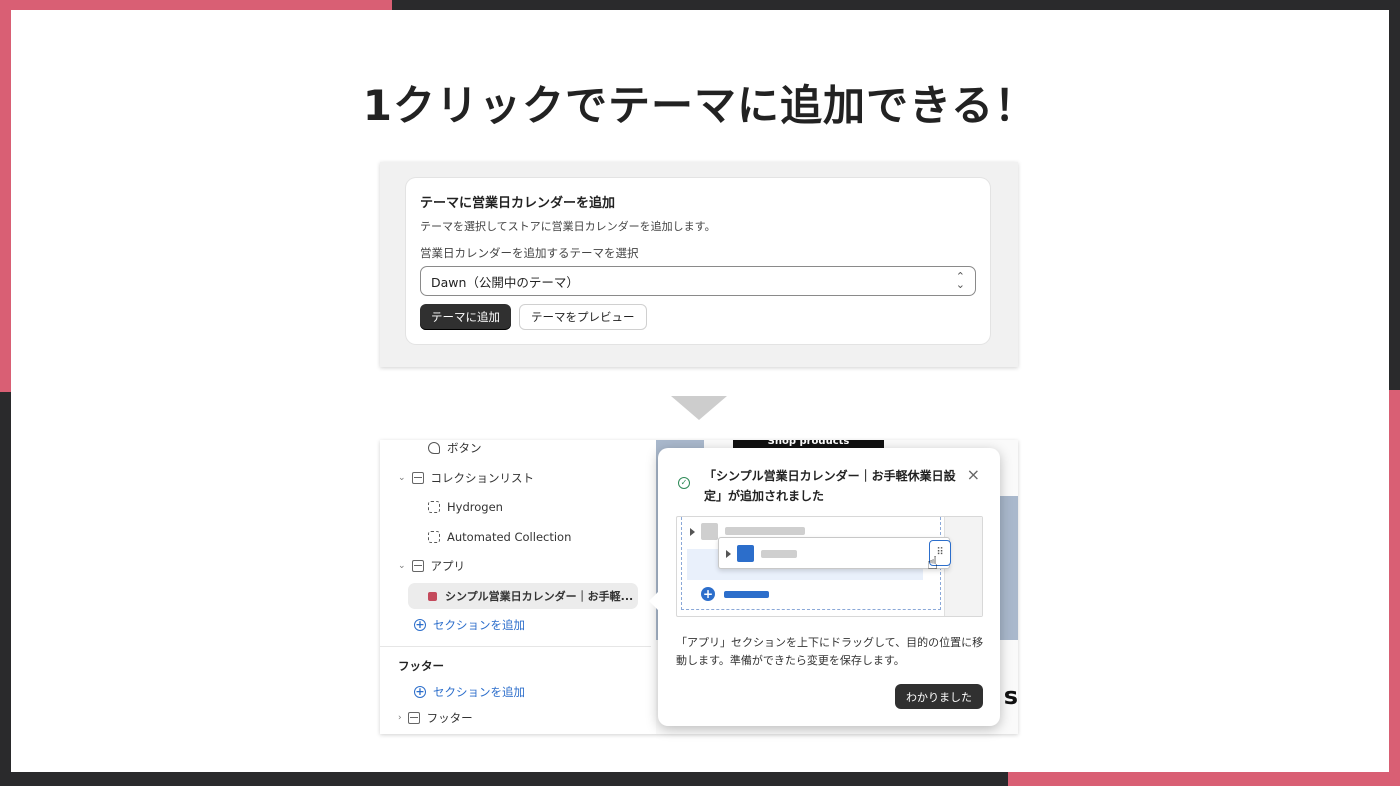 The height and width of the screenshot is (786, 1400). What do you see at coordinates (653, 601) in the screenshot?
I see `popover-caret` at bounding box center [653, 601].